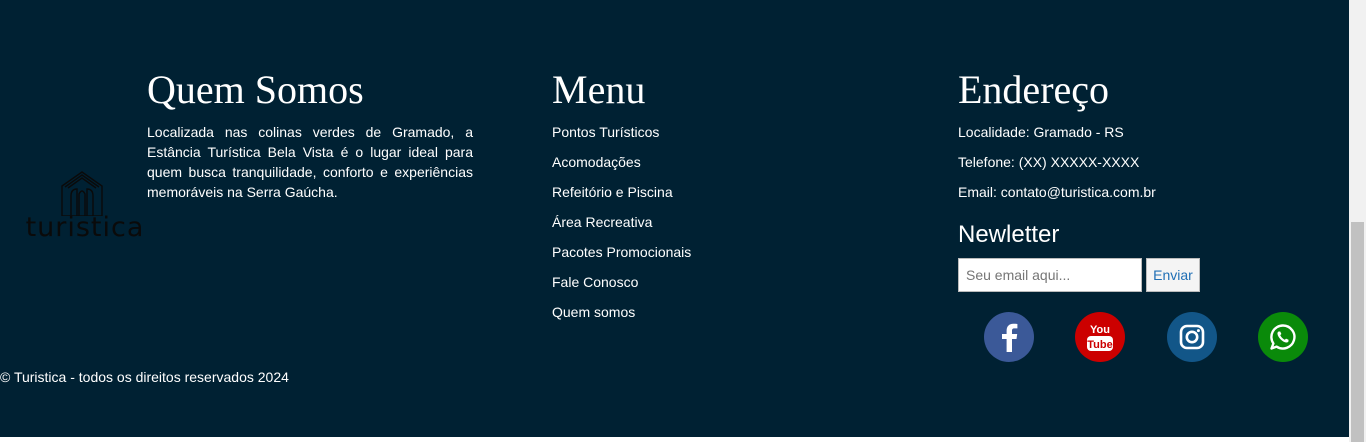 Image resolution: width=1366 pixels, height=442 pixels. Describe the element at coordinates (602, 222) in the screenshot. I see `menu-link-area-recreativa: Área Recreativa` at that location.